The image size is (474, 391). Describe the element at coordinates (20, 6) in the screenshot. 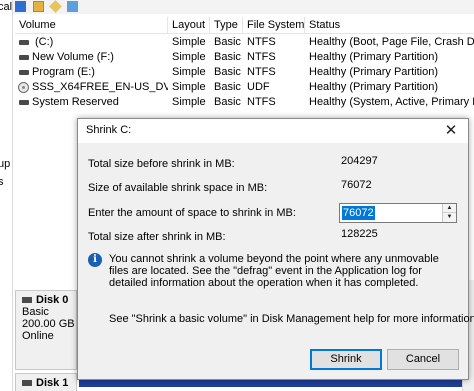

I see `back-icon` at that location.